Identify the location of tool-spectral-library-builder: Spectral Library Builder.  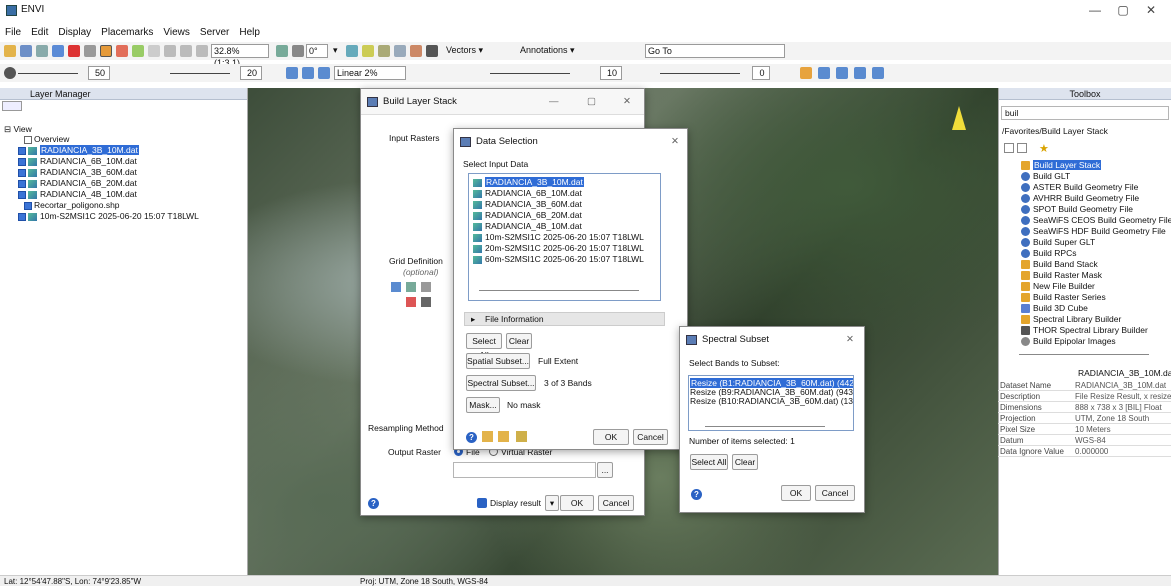
(1071, 319).